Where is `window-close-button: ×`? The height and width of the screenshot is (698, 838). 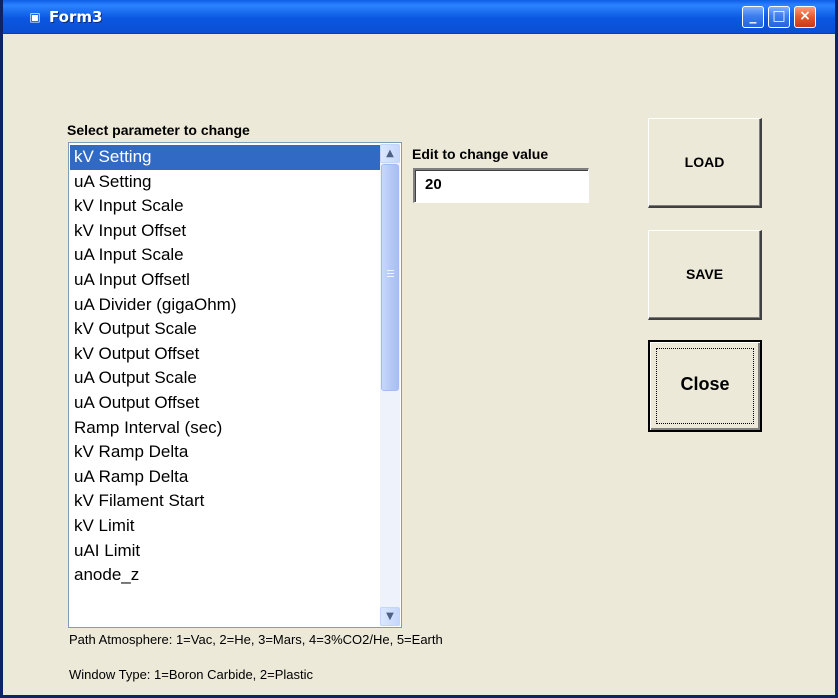 window-close-button: × is located at coordinates (805, 17).